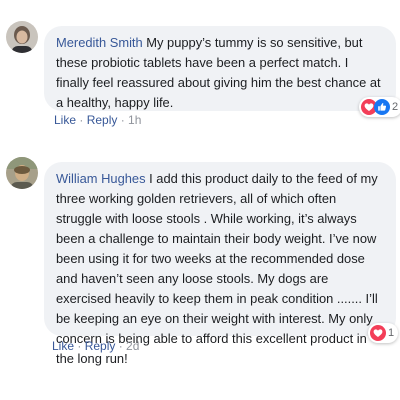 The height and width of the screenshot is (400, 400). I want to click on heart-icon, so click(378, 333).